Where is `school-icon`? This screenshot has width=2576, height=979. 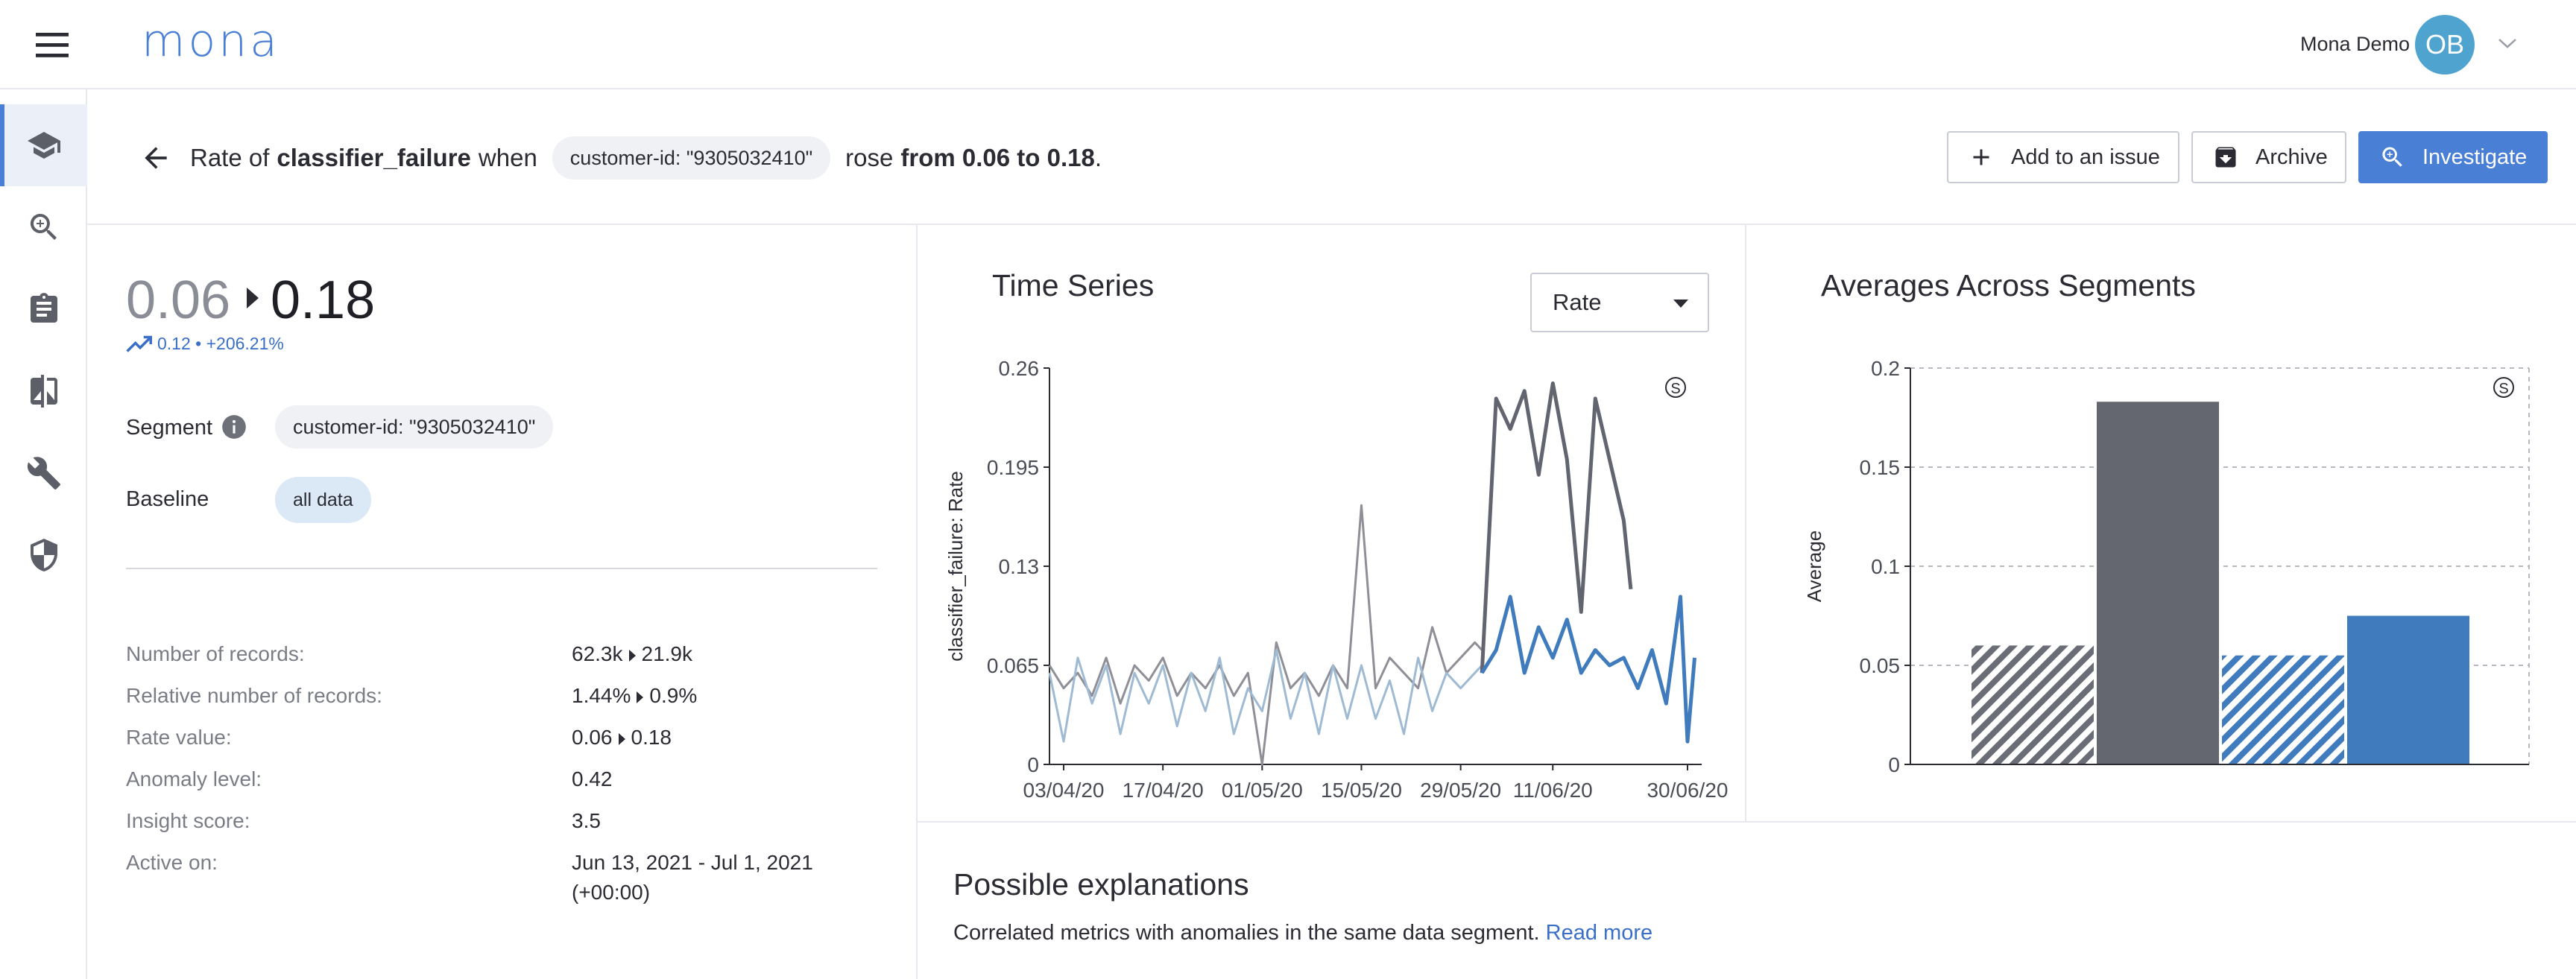 school-icon is located at coordinates (43, 146).